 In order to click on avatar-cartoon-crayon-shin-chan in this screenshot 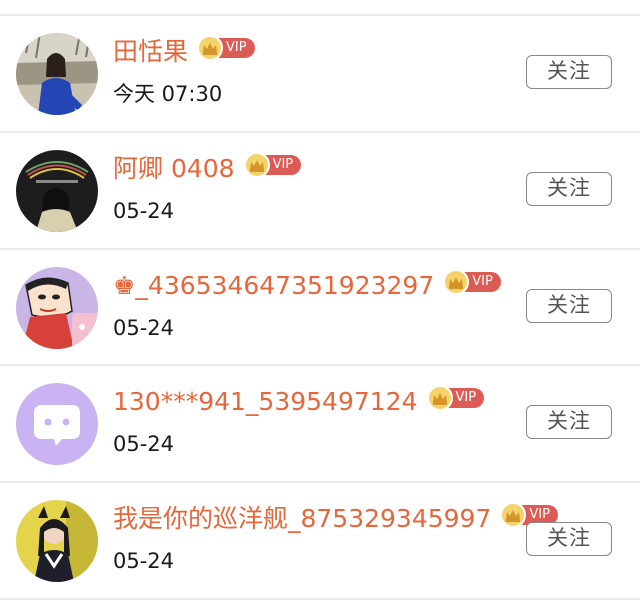, I will do `click(57, 308)`.